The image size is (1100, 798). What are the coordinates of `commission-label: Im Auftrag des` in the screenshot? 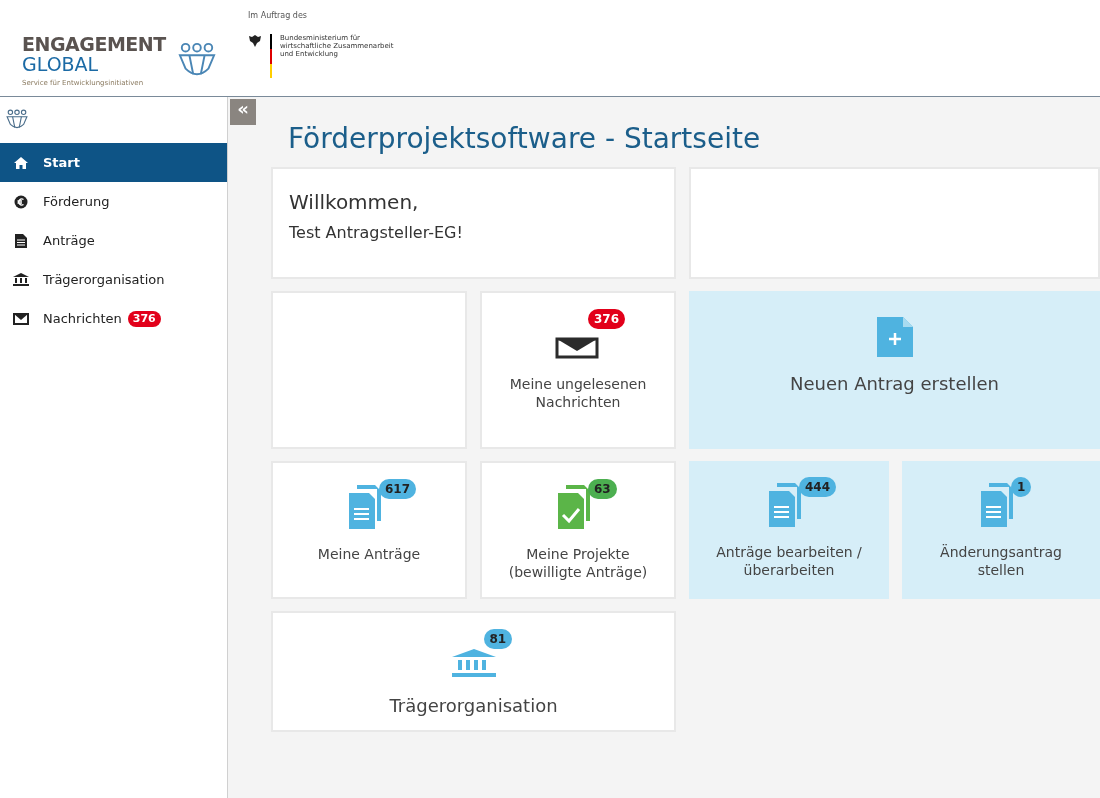 It's located at (278, 16).